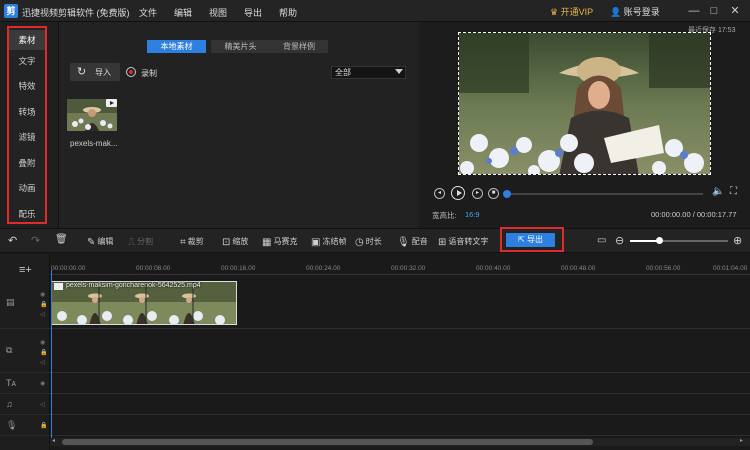 The height and width of the screenshot is (450, 750). What do you see at coordinates (412, 242) in the screenshot?
I see `dubbing-button: 🎙 配音` at bounding box center [412, 242].